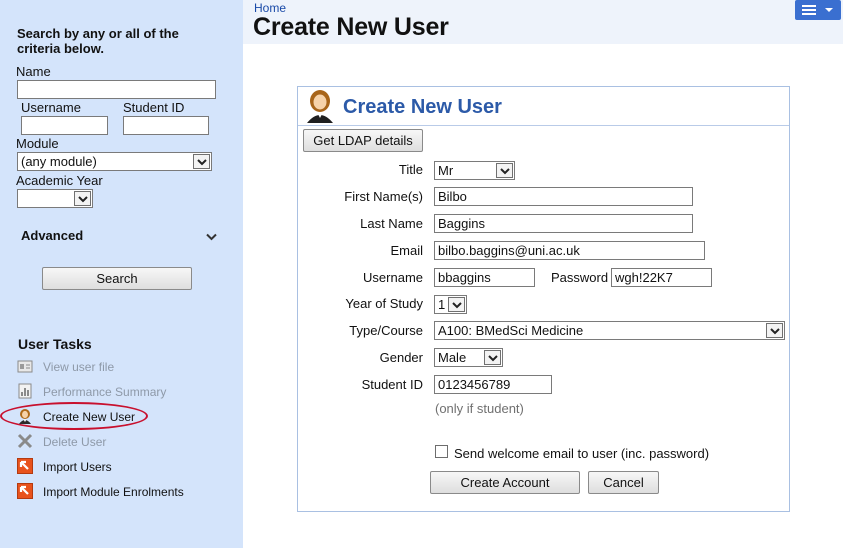 The width and height of the screenshot is (843, 548). Describe the element at coordinates (441, 451) in the screenshot. I see `welcome-email-checkbox` at that location.